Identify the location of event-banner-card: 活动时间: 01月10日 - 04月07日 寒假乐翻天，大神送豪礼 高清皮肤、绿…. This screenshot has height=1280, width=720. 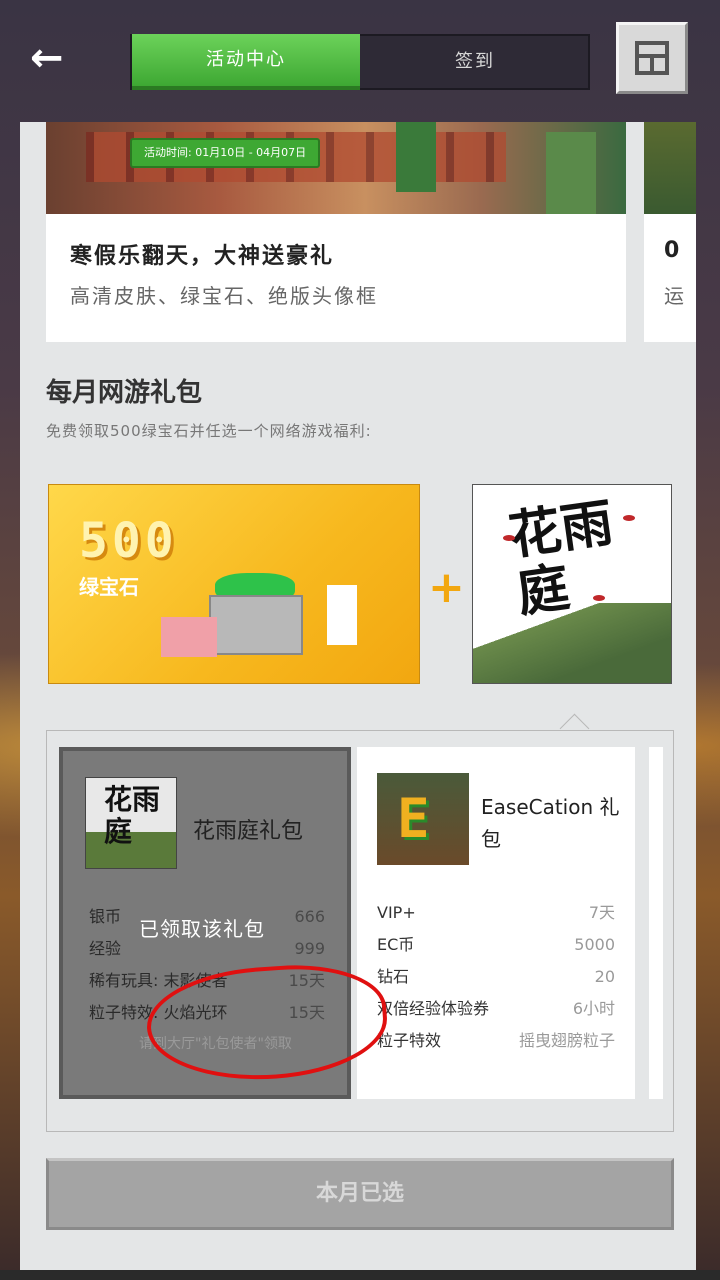
(336, 232).